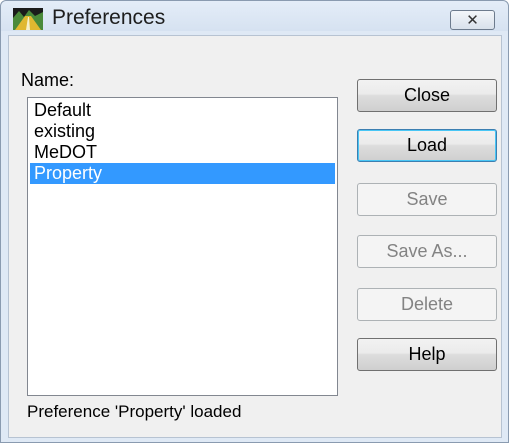 This screenshot has height=443, width=509. I want to click on close-button: Close, so click(427, 95).